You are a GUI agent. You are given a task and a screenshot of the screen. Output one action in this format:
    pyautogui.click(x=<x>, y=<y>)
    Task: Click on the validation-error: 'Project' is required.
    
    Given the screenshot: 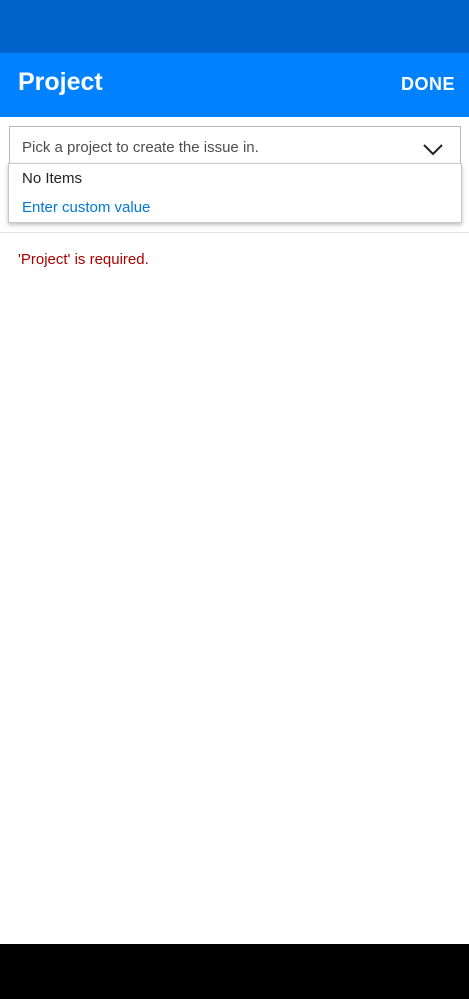 What is the action you would take?
    pyautogui.click(x=83, y=259)
    